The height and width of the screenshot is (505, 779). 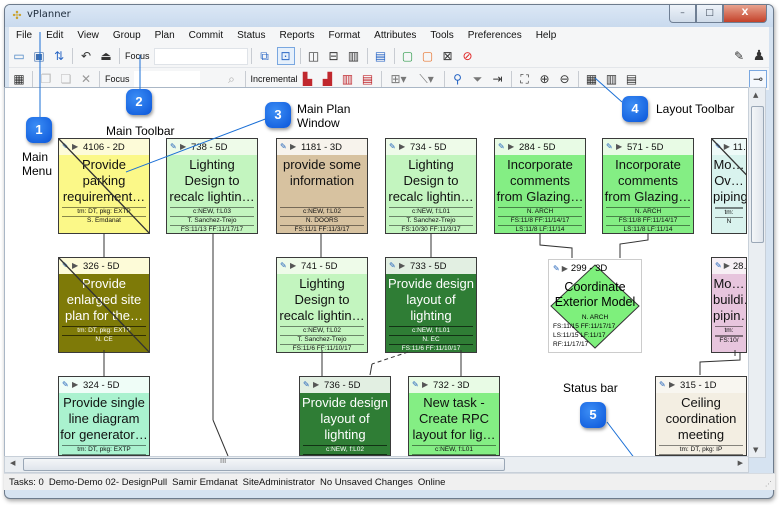 What do you see at coordinates (565, 79) in the screenshot?
I see `zoom-out-icon: ⊖` at bounding box center [565, 79].